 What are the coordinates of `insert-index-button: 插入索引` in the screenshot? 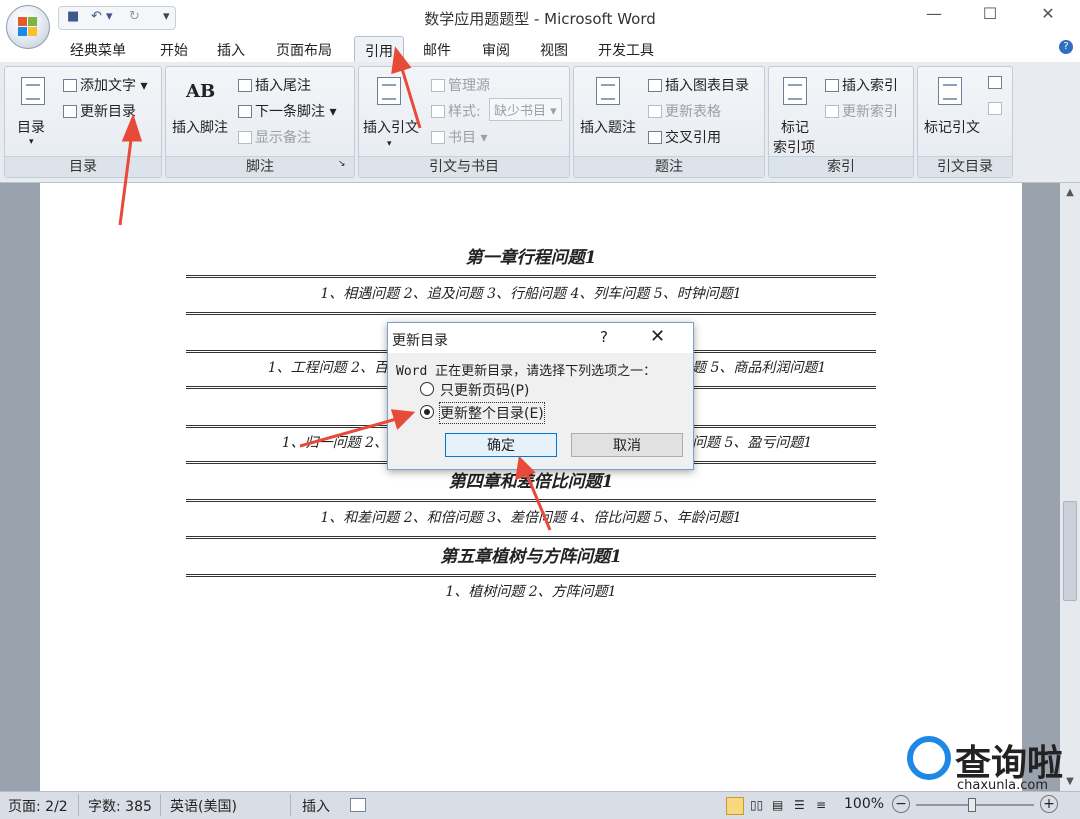 It's located at (861, 85).